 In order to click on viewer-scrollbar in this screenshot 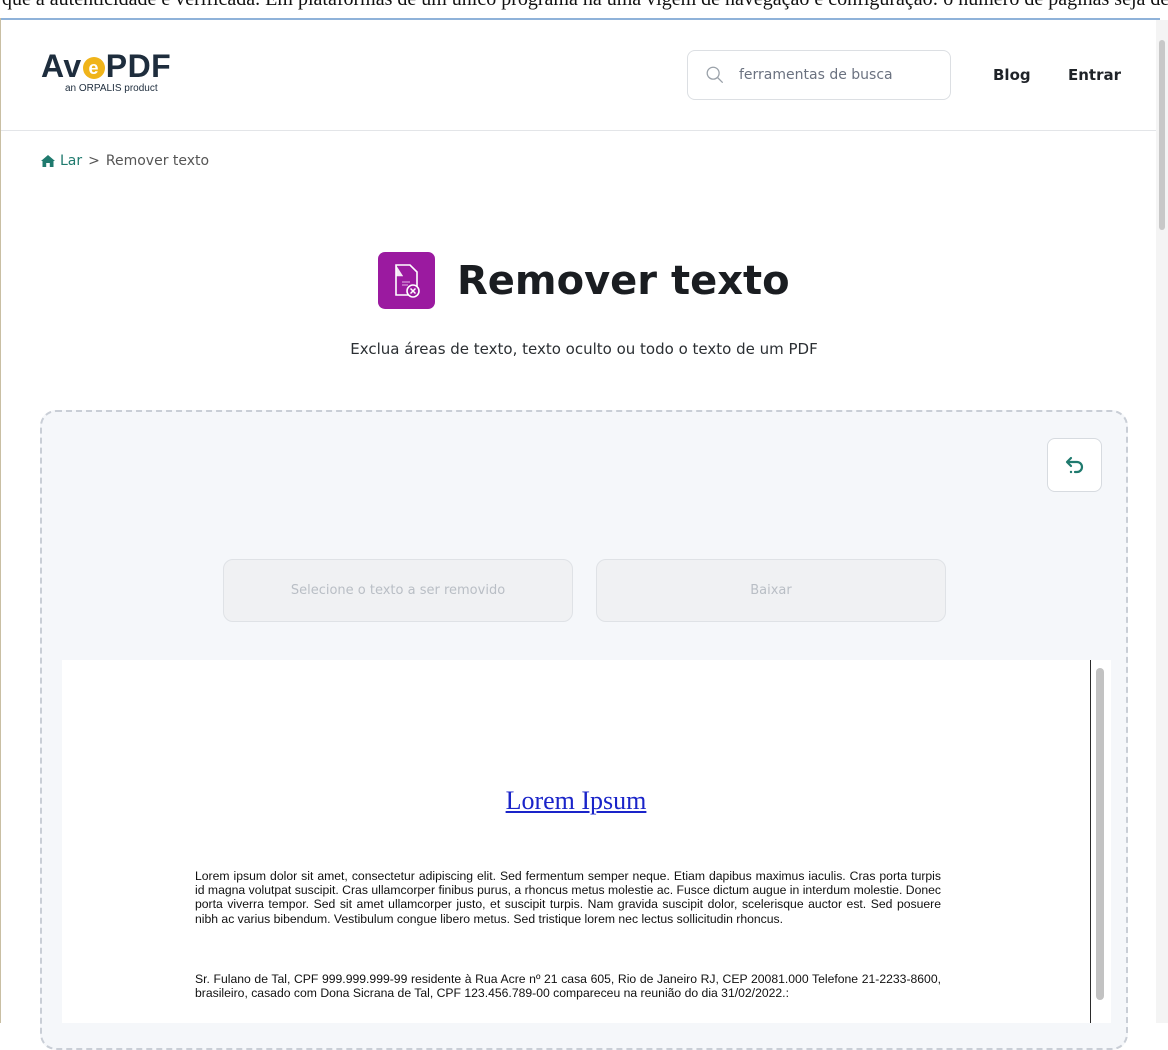, I will do `click(1100, 841)`.